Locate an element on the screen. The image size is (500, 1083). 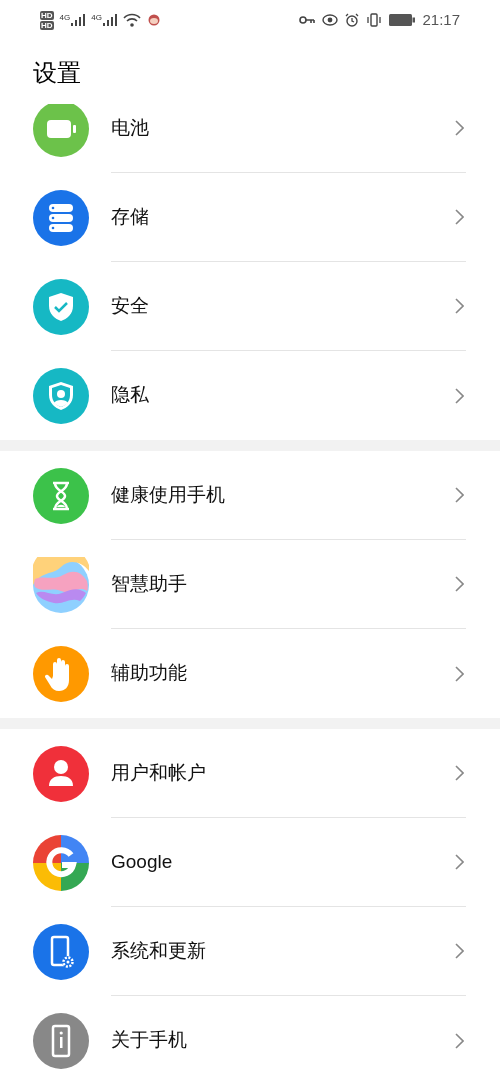
item-label: 电池 is located at coordinates (130, 127).